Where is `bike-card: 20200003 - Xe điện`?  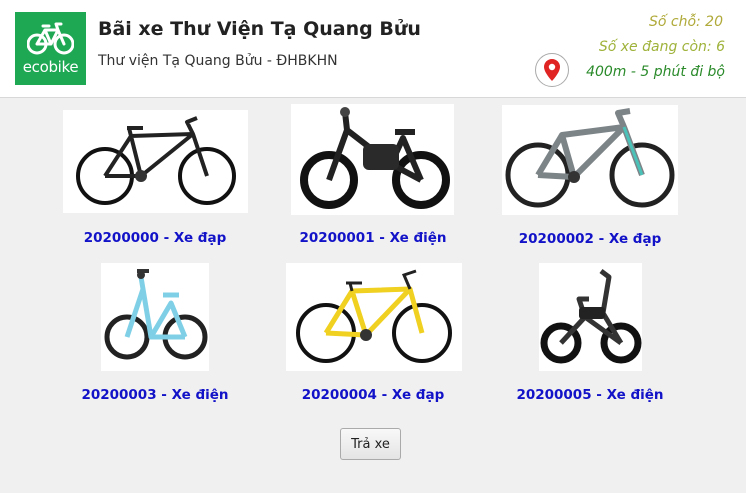 bike-card: 20200003 - Xe điện is located at coordinates (155, 338).